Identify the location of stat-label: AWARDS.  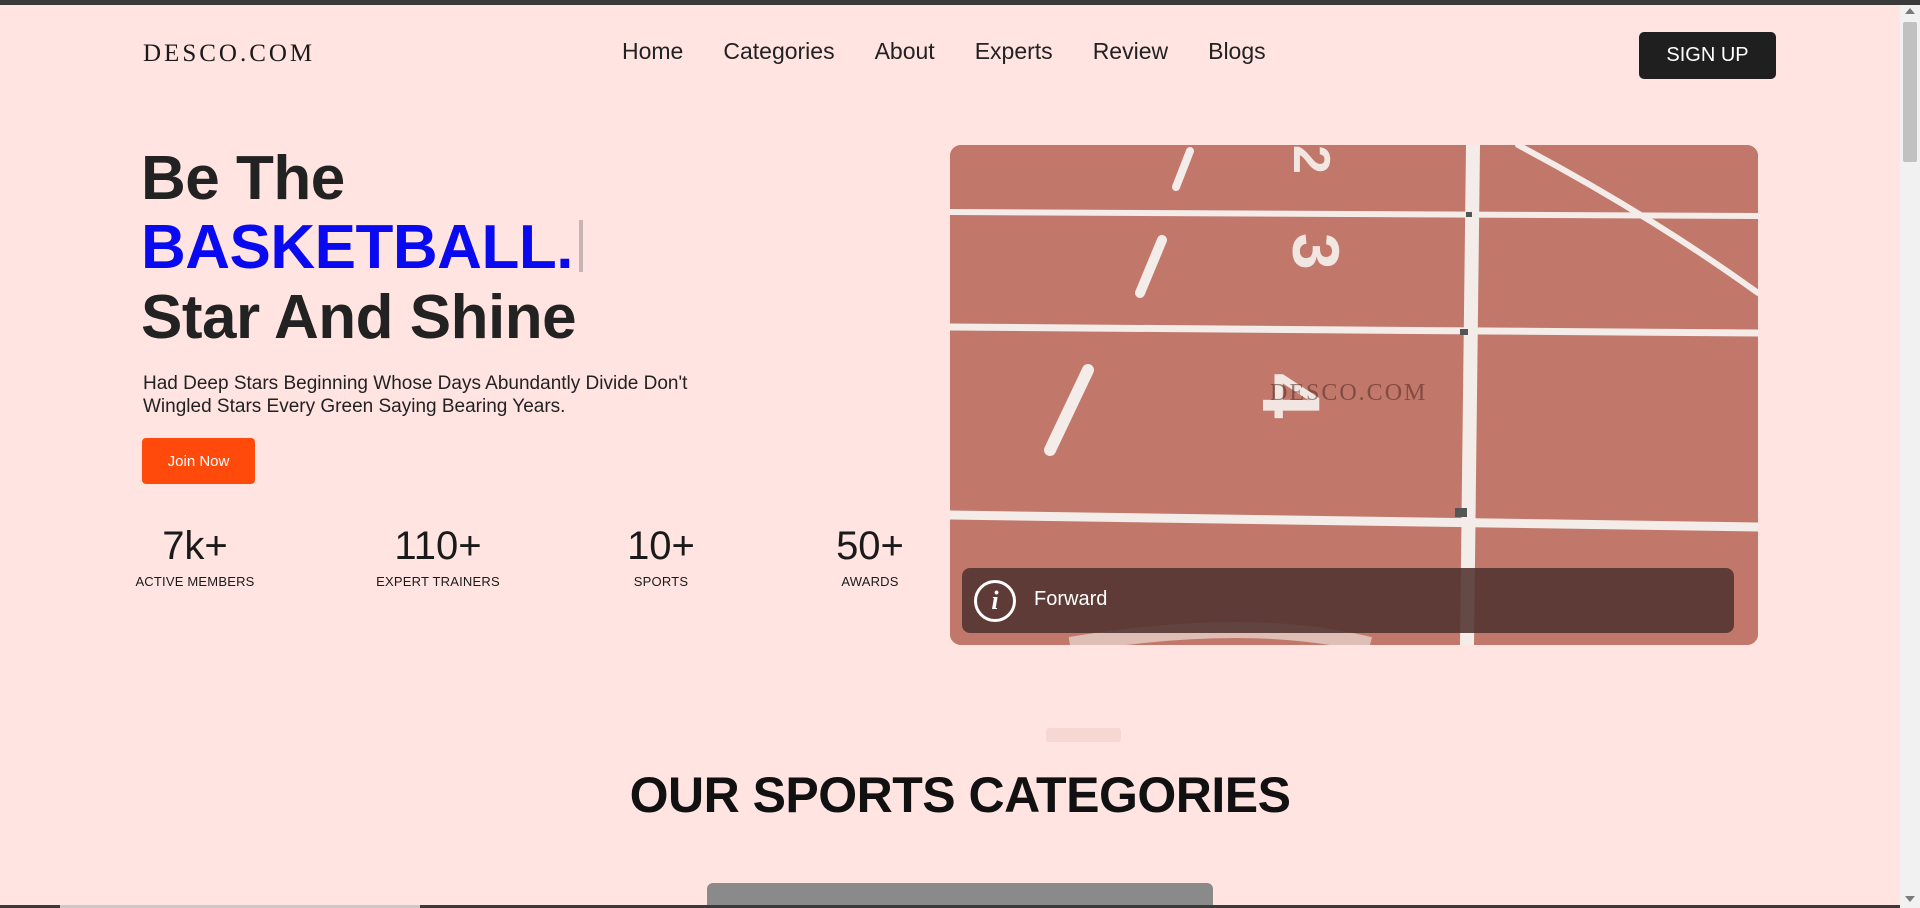
(870, 581).